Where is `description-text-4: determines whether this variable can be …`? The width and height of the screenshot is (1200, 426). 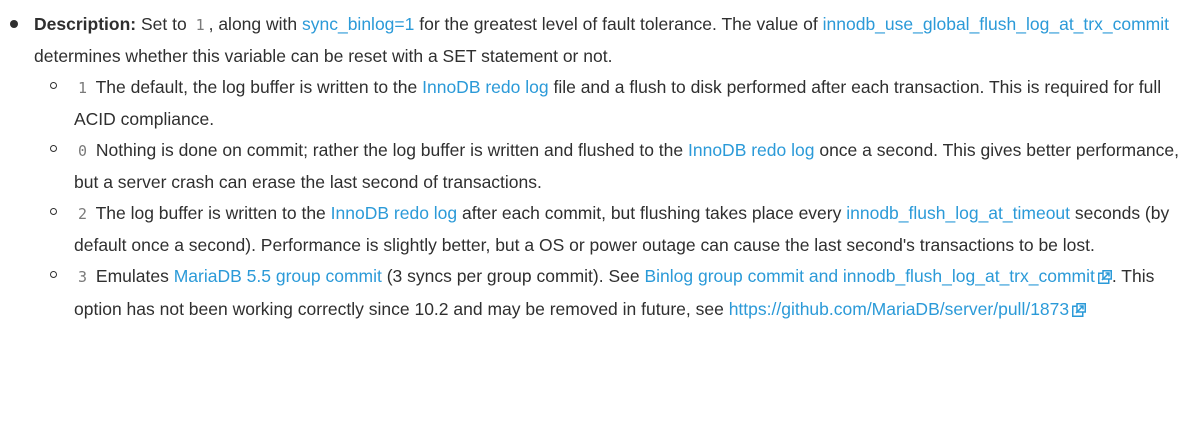
description-text-4: determines whether this variable can be … is located at coordinates (323, 56).